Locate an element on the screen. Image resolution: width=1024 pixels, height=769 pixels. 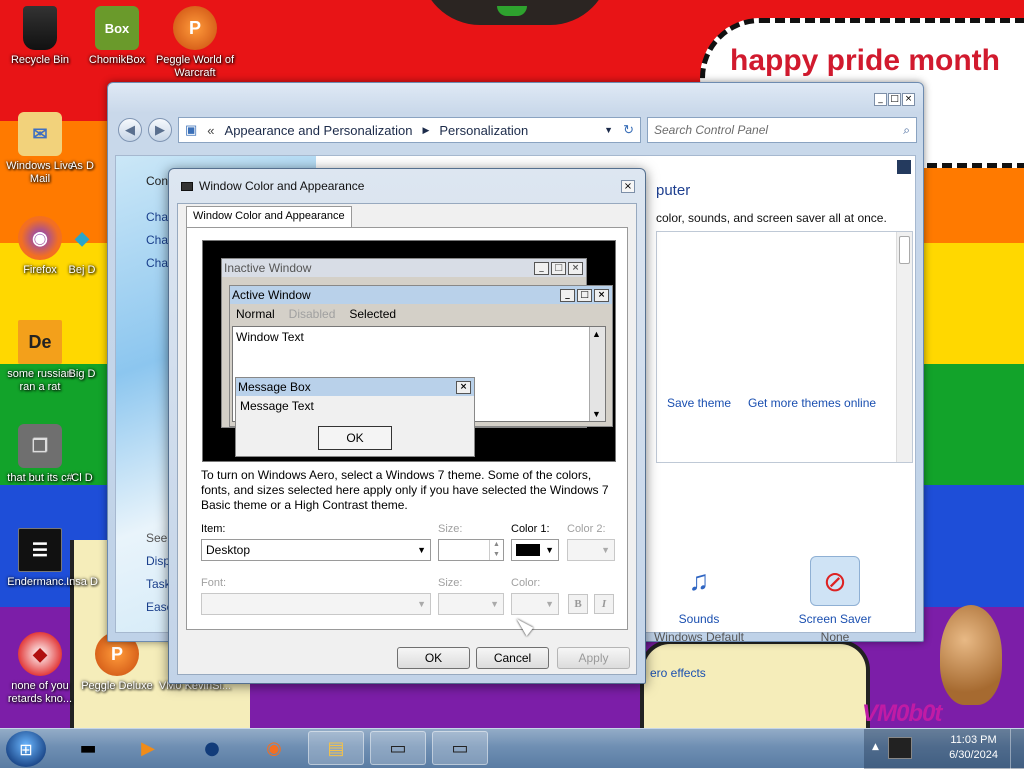
minimize-button: _ is located at coordinates (880, 99).